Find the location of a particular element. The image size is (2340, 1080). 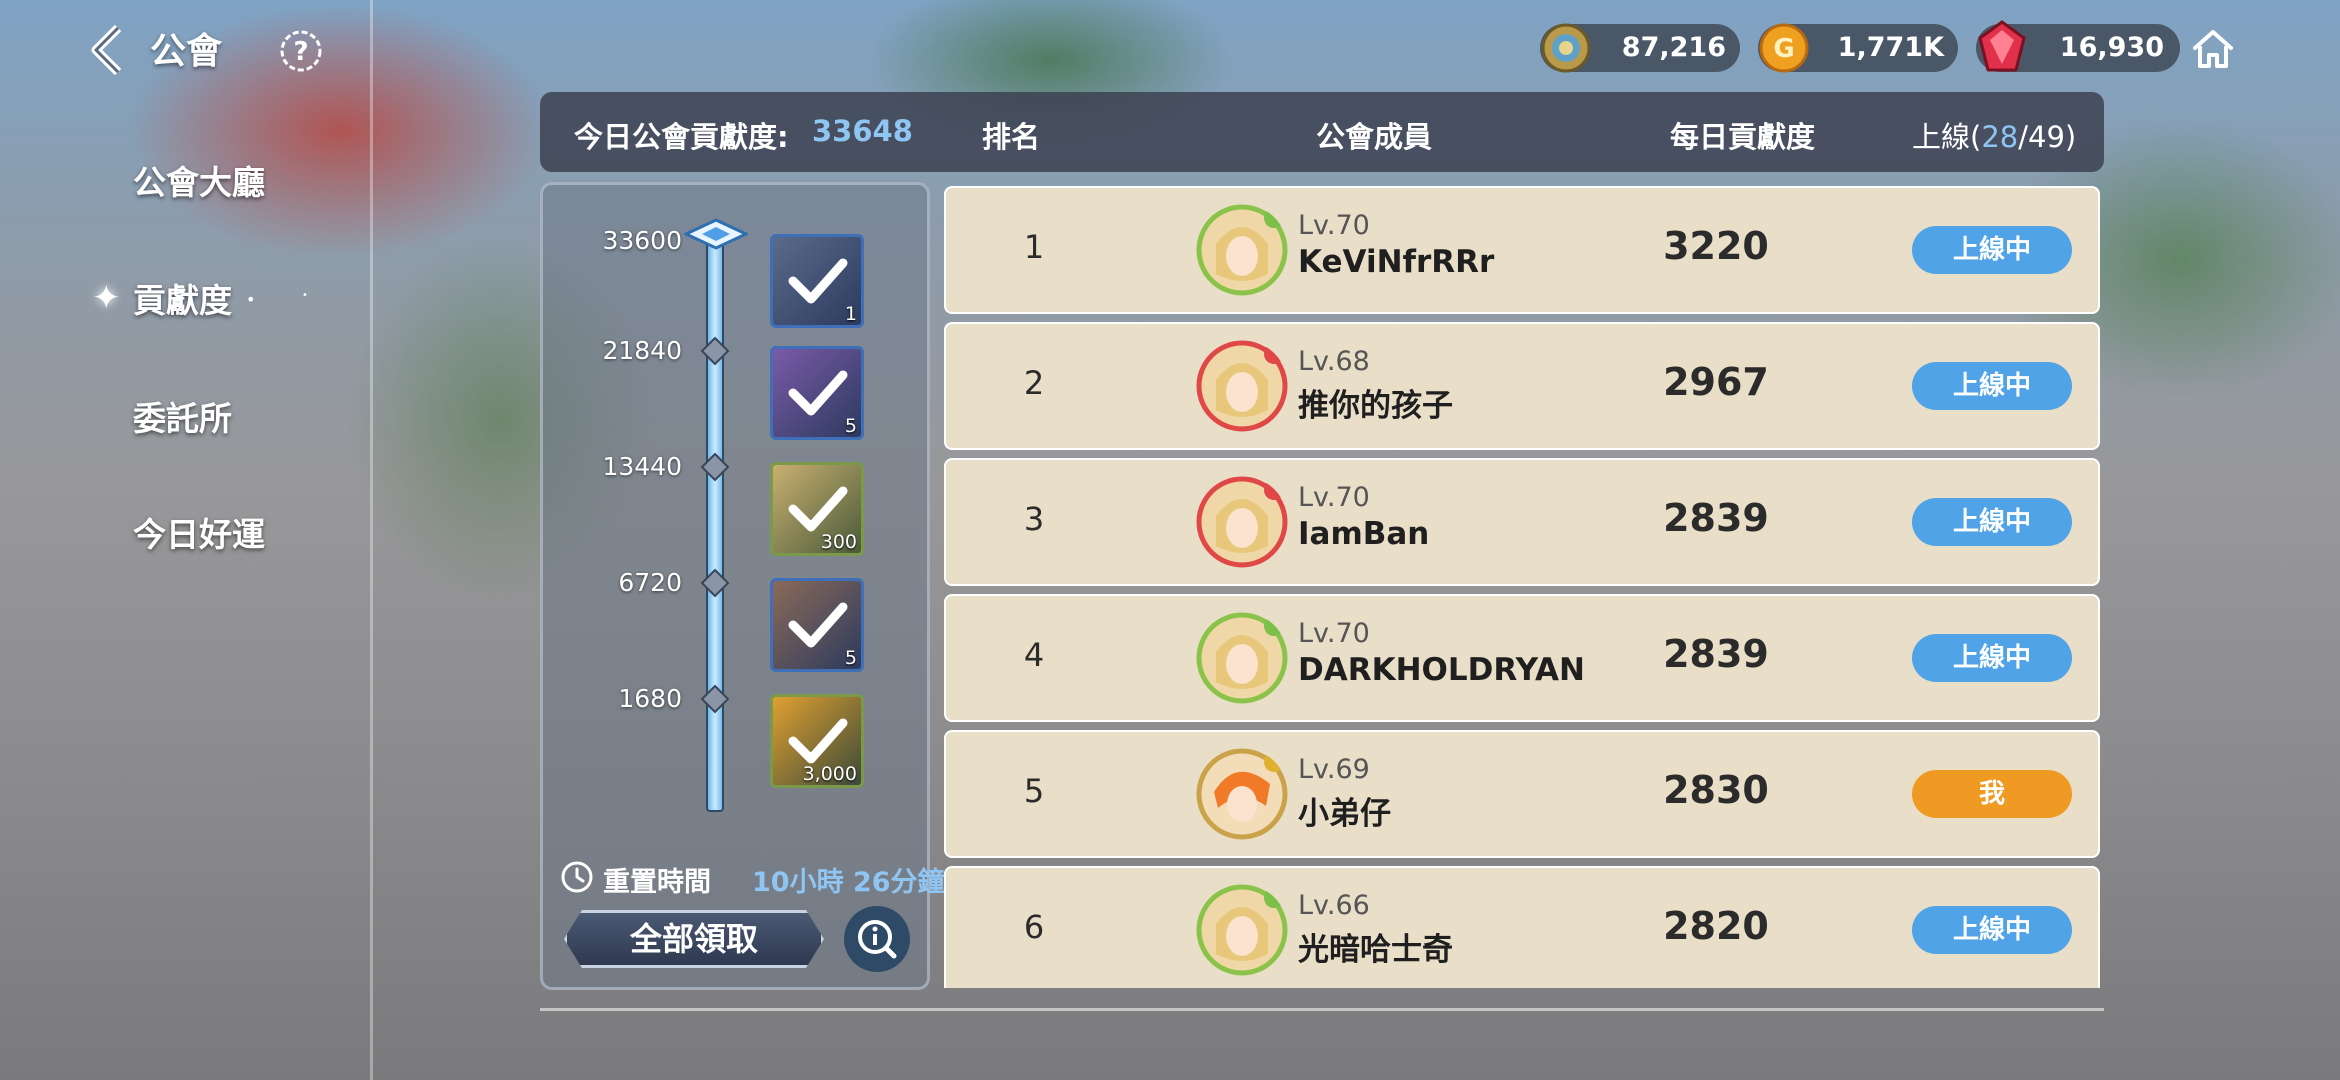

member-row: 1 Lv.70 KeViNfrRRr 3220 上線中 is located at coordinates (1522, 250).